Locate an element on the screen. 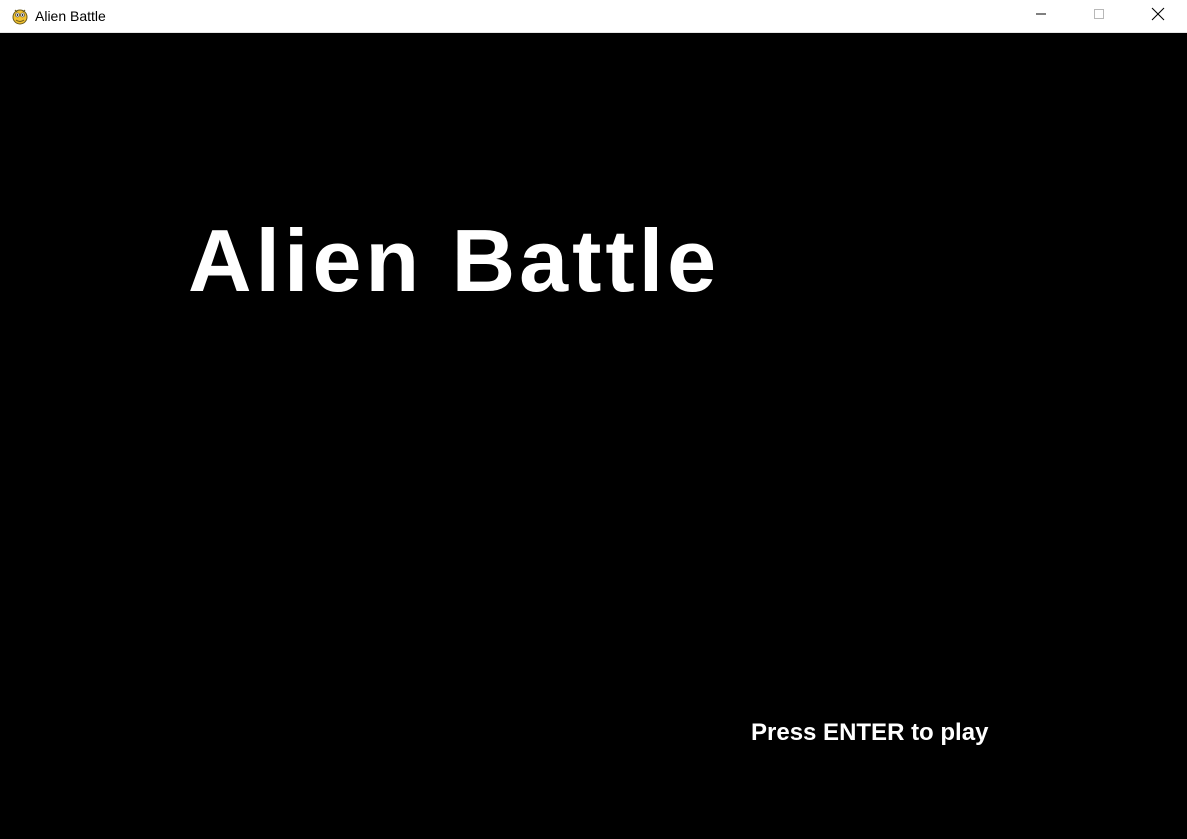 This screenshot has height=839, width=1187. minimize-button is located at coordinates (1041, 16).